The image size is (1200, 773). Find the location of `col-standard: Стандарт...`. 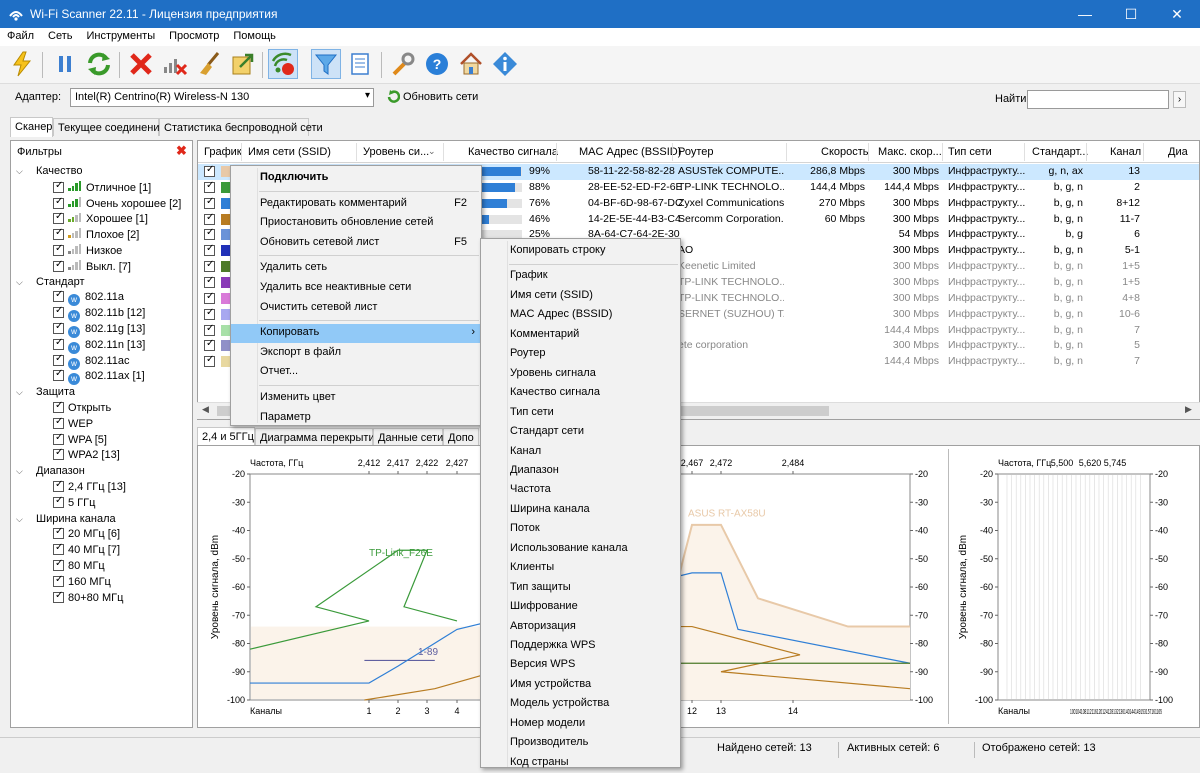

col-standard: Стандарт... is located at coordinates (1060, 152).